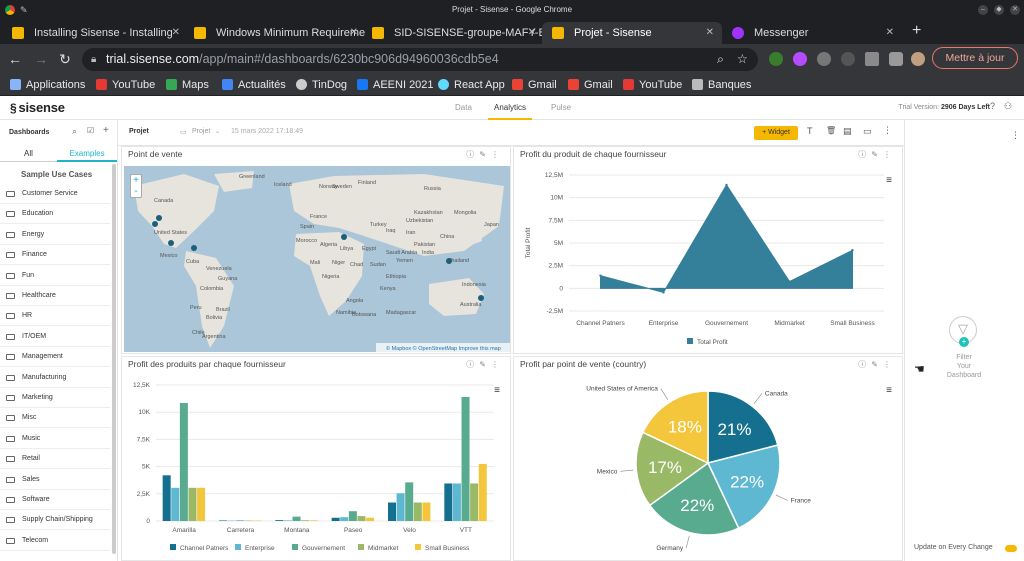 Image resolution: width=1024 pixels, height=561 pixels. Describe the element at coordinates (453, 33) in the screenshot. I see `browser-tab: SID-SISENSE-groupe-MAFY-BI ✕` at that location.